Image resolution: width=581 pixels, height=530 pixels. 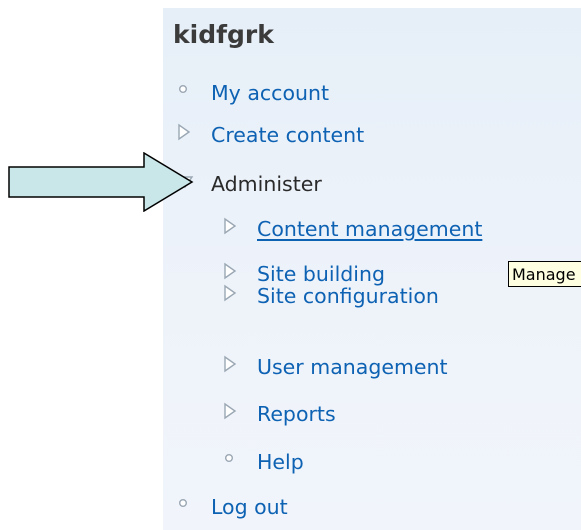 I want to click on menu-item-content-management: Content management, so click(x=351, y=229).